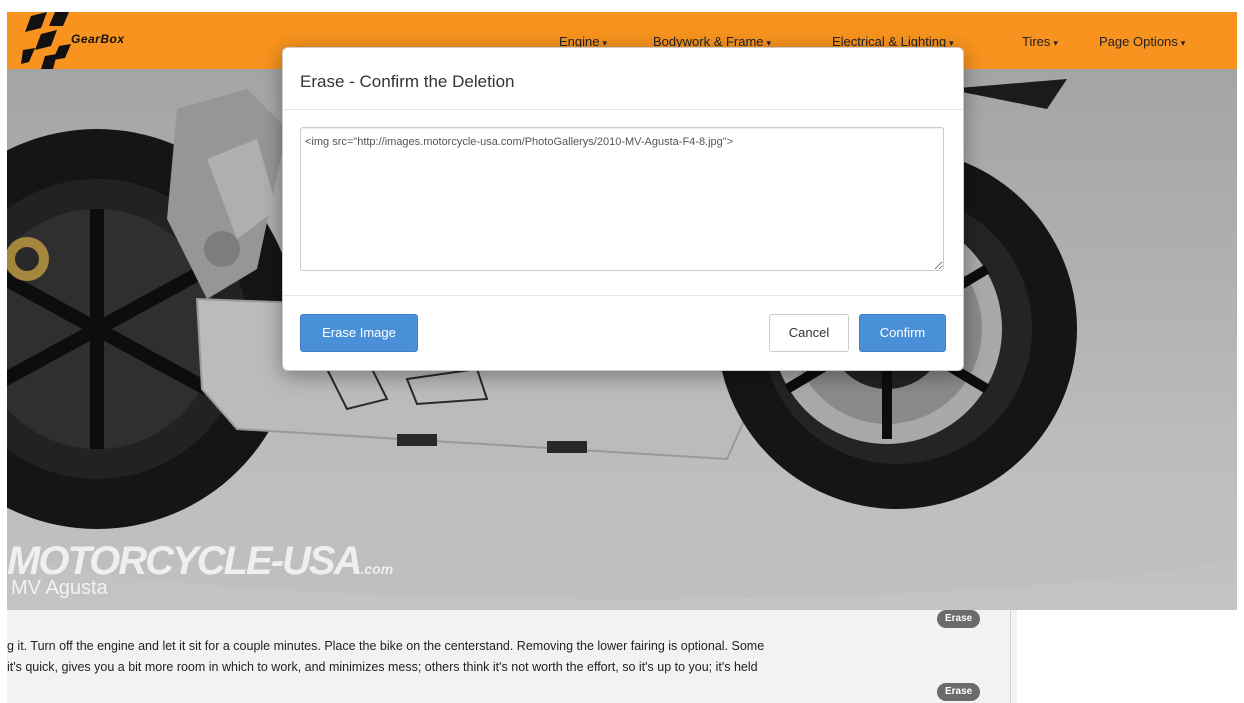  What do you see at coordinates (359, 333) in the screenshot?
I see `erase-image-button: Erase Image` at bounding box center [359, 333].